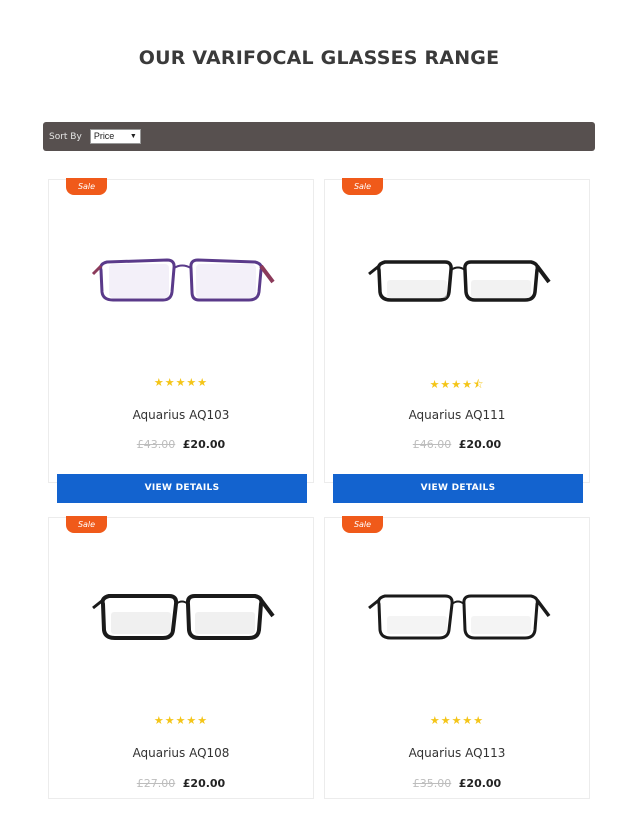 The width and height of the screenshot is (638, 826). Describe the element at coordinates (181, 783) in the screenshot. I see `price-row: £27.00 £20.00` at that location.